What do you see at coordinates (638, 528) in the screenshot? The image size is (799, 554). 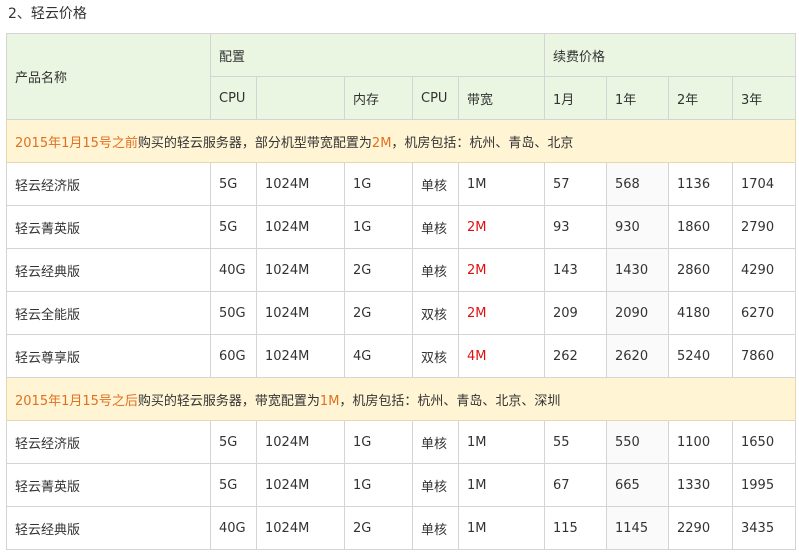 I see `cell-price-1-year: 1145` at bounding box center [638, 528].